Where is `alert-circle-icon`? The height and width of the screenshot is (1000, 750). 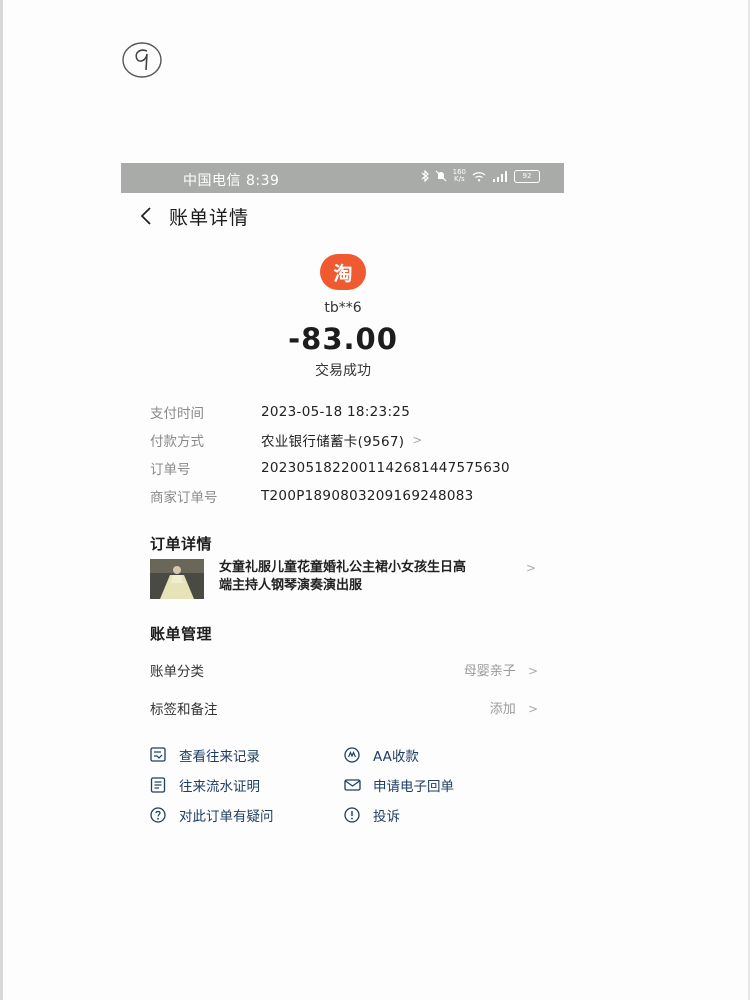
alert-circle-icon is located at coordinates (352, 815).